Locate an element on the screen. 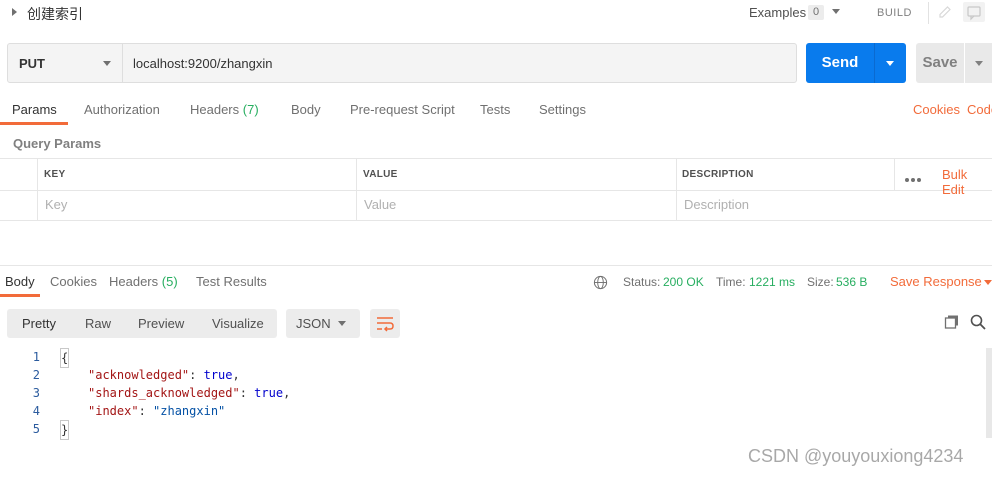 This screenshot has width=992, height=477. query-params-heading: Query Params is located at coordinates (57, 143).